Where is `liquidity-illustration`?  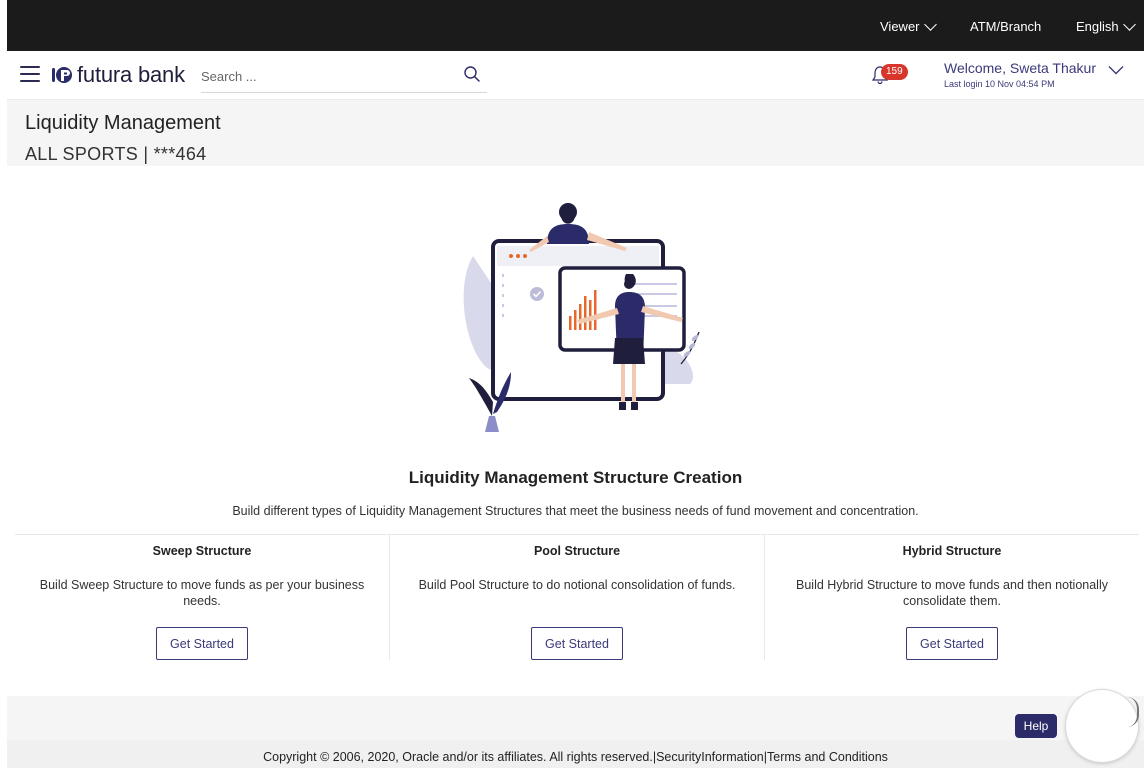
liquidity-illustration is located at coordinates (581, 317).